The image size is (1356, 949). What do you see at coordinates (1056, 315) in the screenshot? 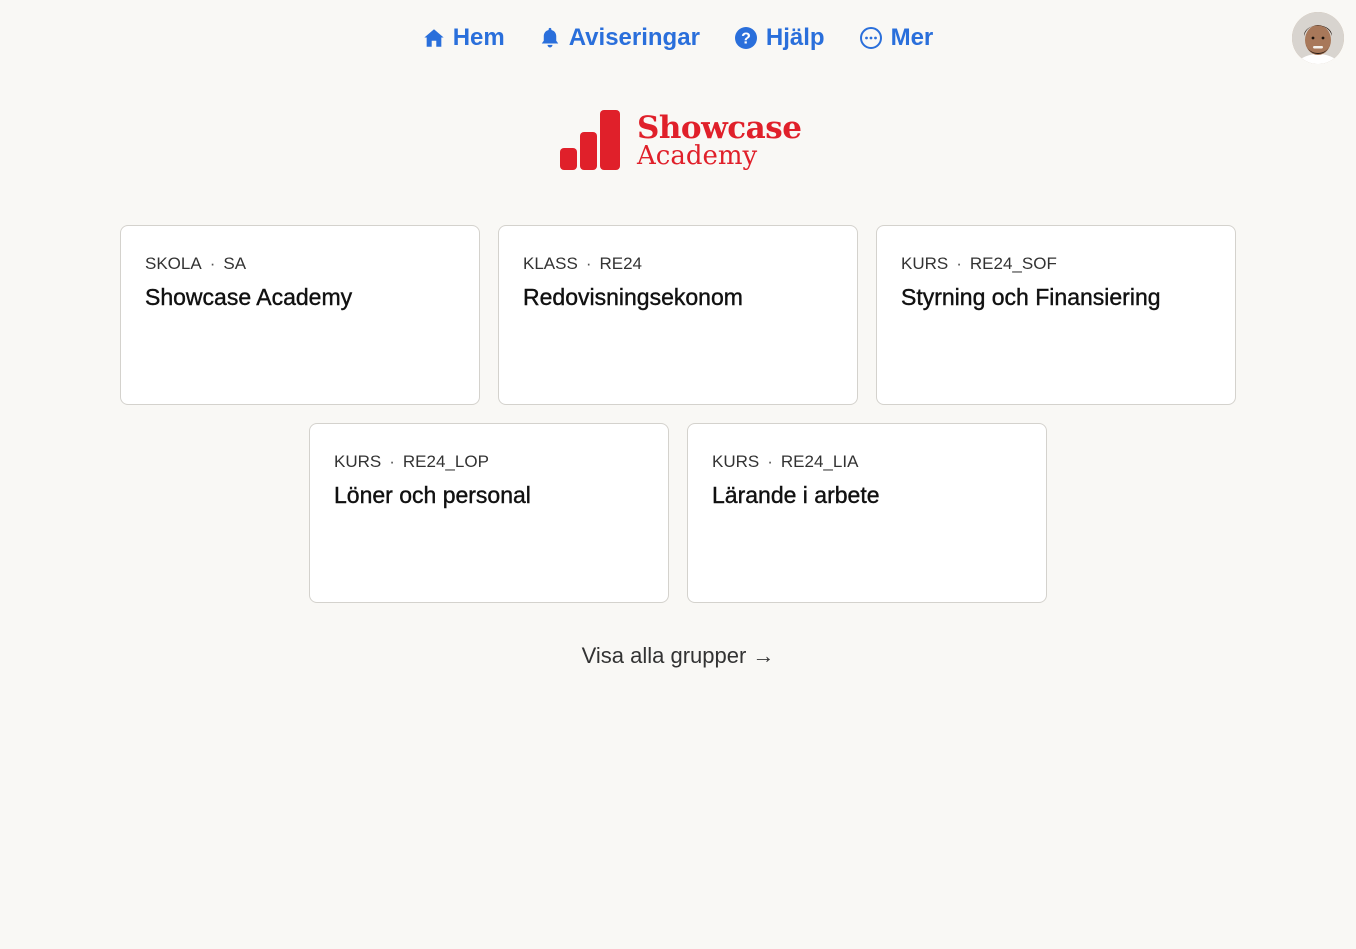
I see `group-card: KURS · RE24_SOF Styrning och Finansiering` at bounding box center [1056, 315].